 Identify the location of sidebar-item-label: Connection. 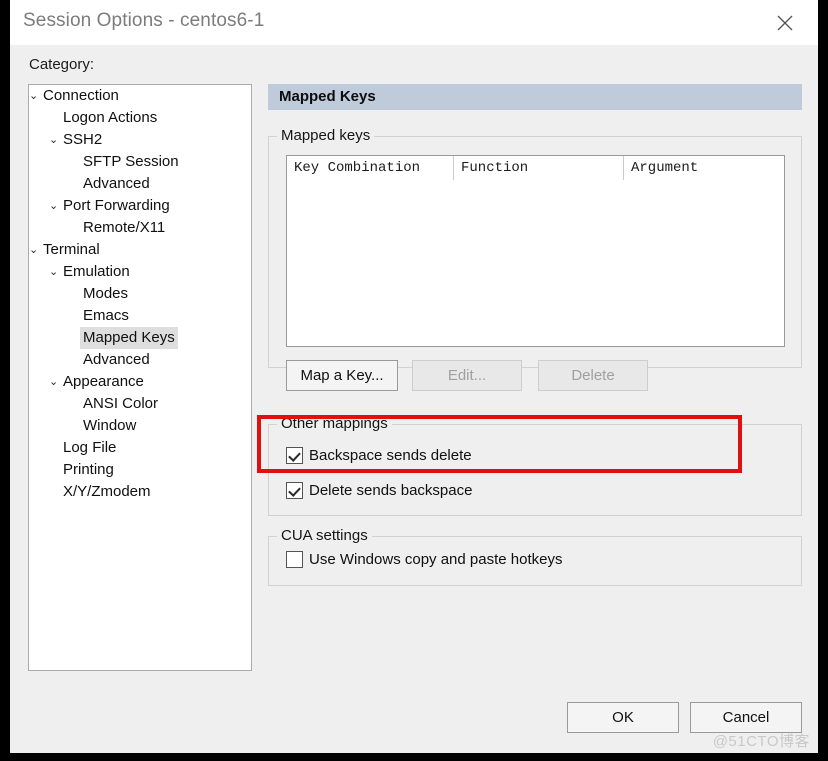
(81, 95).